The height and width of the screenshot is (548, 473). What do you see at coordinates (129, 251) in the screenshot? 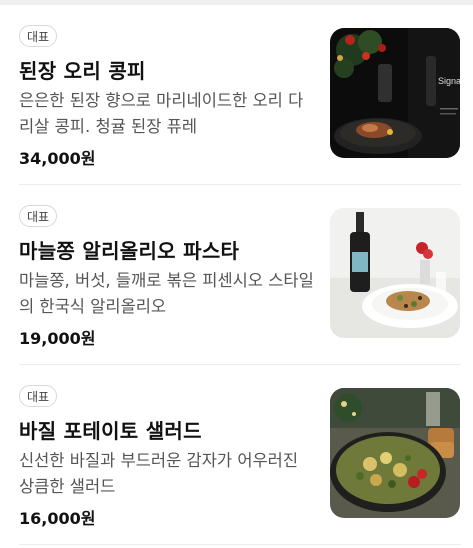
I see `menu-item-name: 마늘쫑 알리올리오 파스타` at bounding box center [129, 251].